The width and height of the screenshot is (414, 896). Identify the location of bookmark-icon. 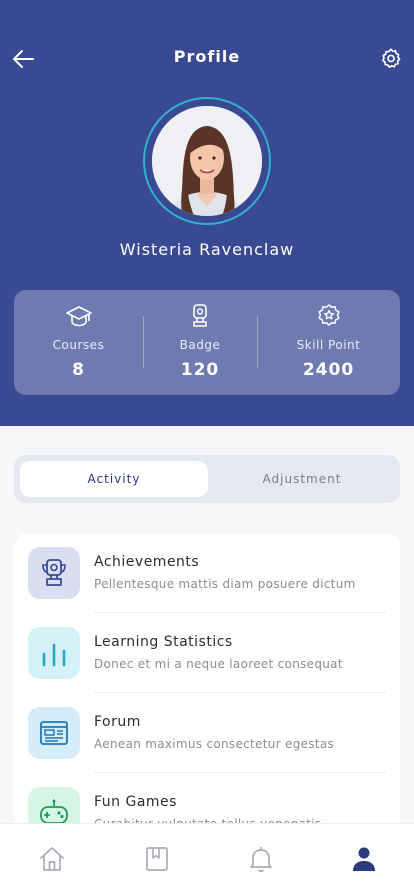
(157, 859).